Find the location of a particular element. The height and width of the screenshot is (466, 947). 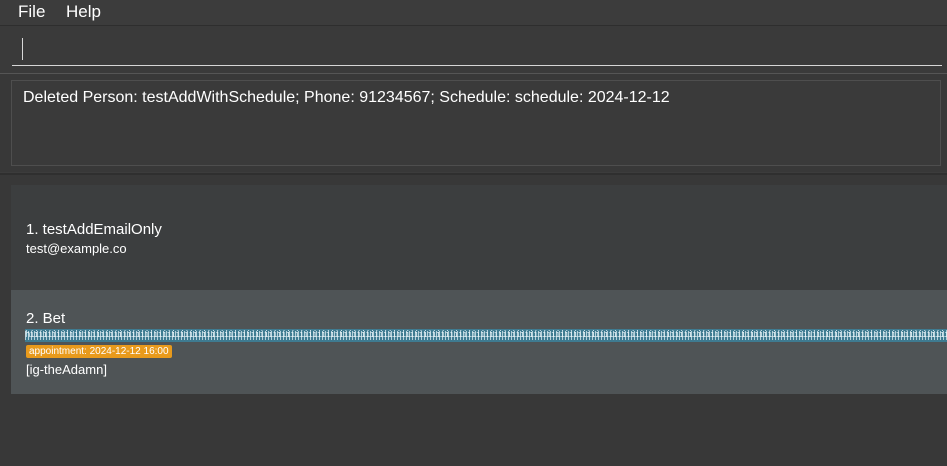

menu-help: Help is located at coordinates (83, 12).